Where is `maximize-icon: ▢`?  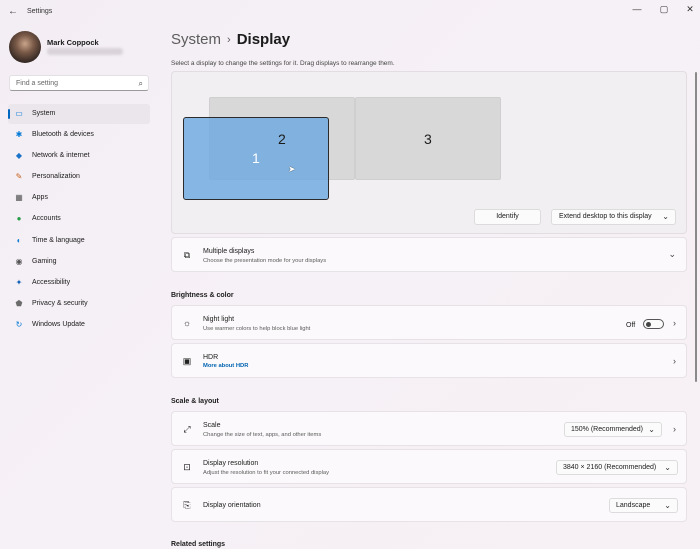
maximize-icon: ▢ is located at coordinates (664, 9).